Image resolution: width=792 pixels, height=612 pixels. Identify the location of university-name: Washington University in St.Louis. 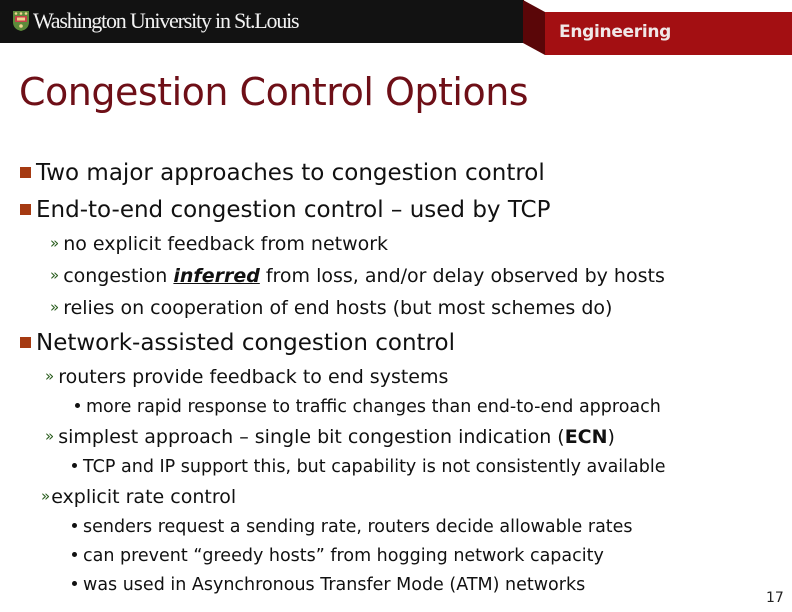
(166, 20).